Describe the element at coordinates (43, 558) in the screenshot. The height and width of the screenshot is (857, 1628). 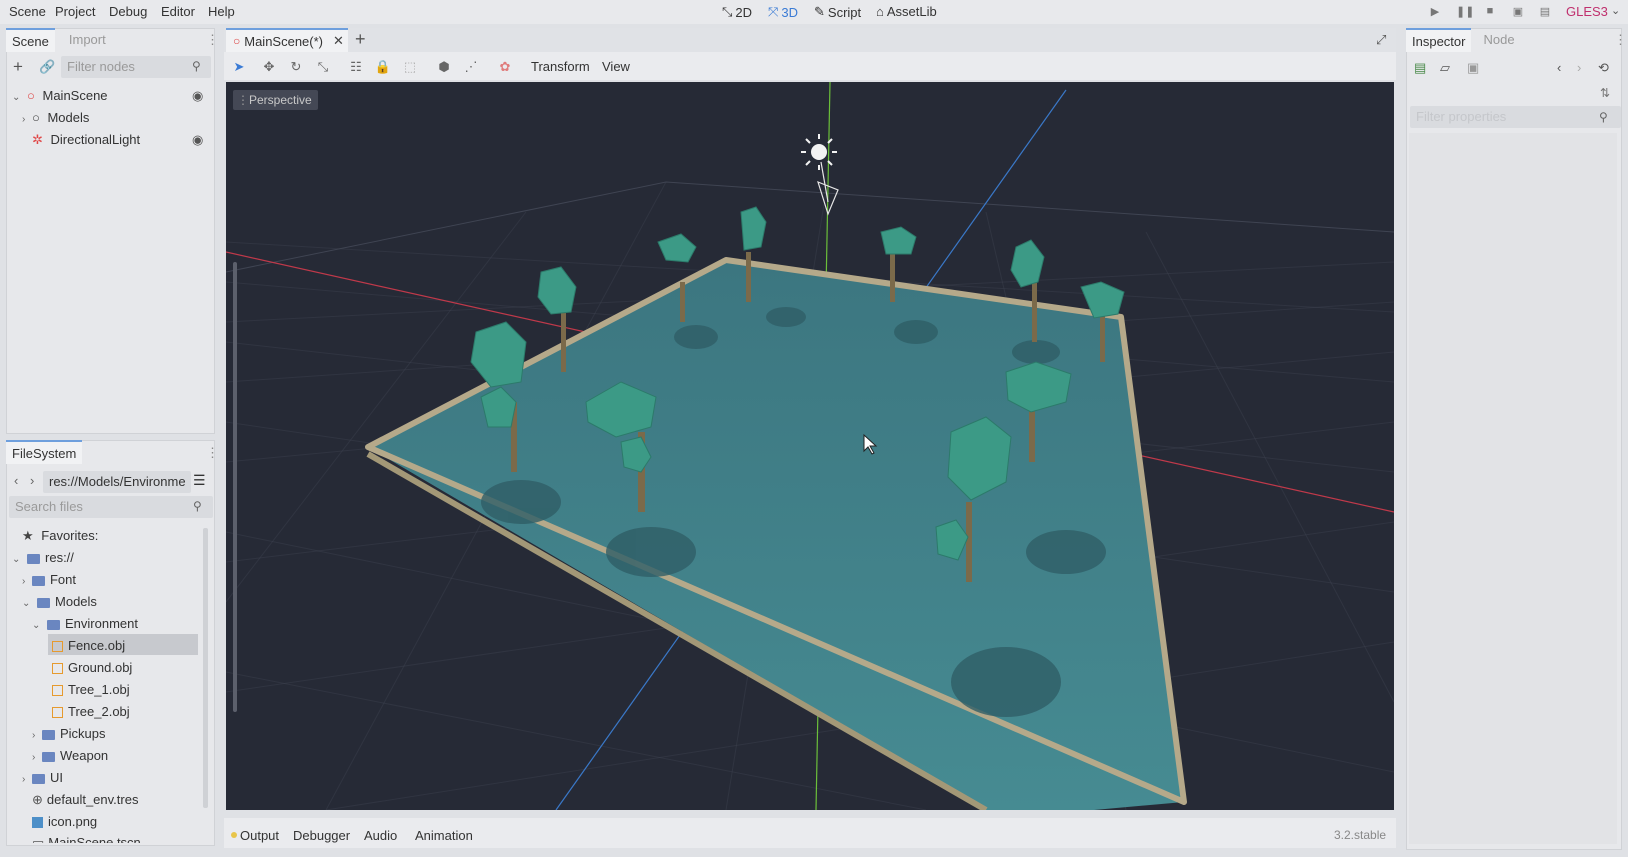
I see `folder-res: ⌄ res://` at that location.